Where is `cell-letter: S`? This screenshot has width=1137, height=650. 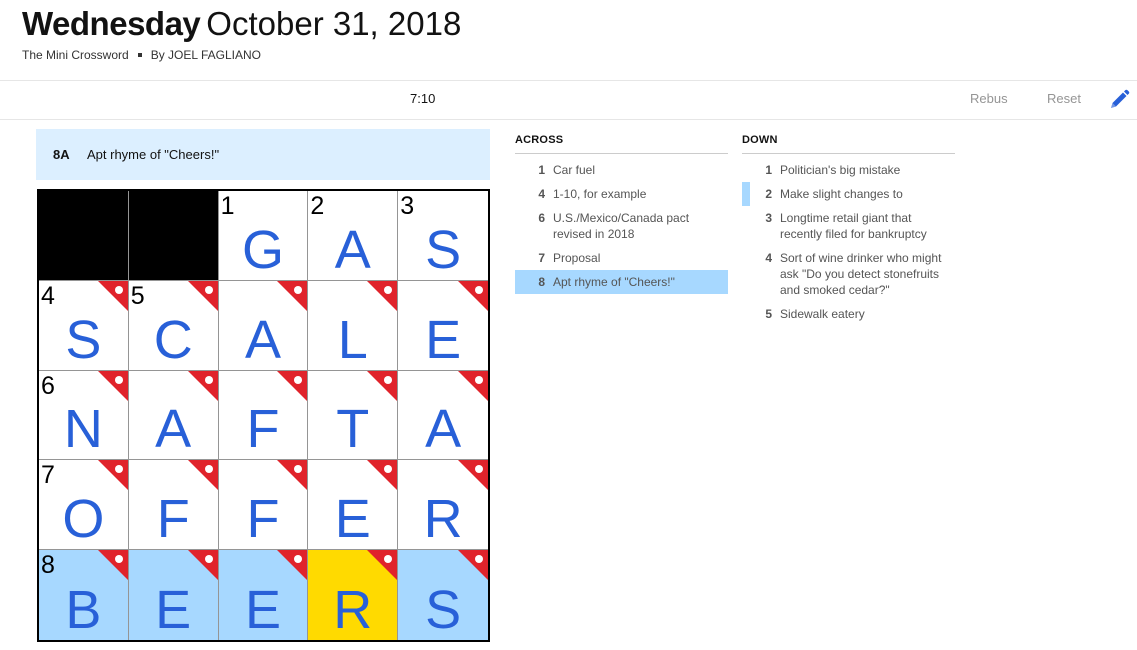 cell-letter: S is located at coordinates (443, 249).